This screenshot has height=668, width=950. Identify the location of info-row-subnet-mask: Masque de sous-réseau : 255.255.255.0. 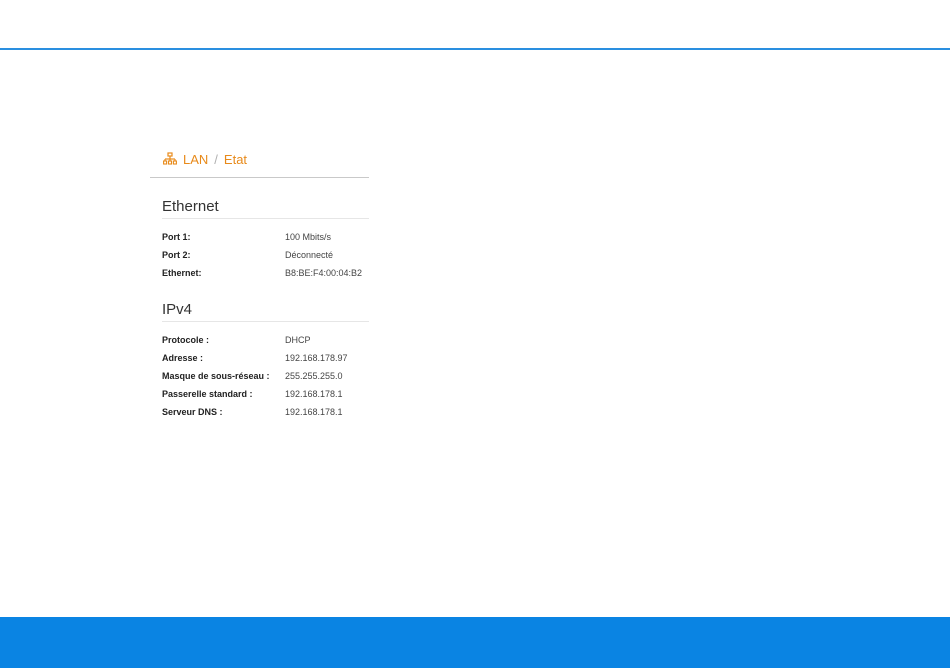
(265, 376).